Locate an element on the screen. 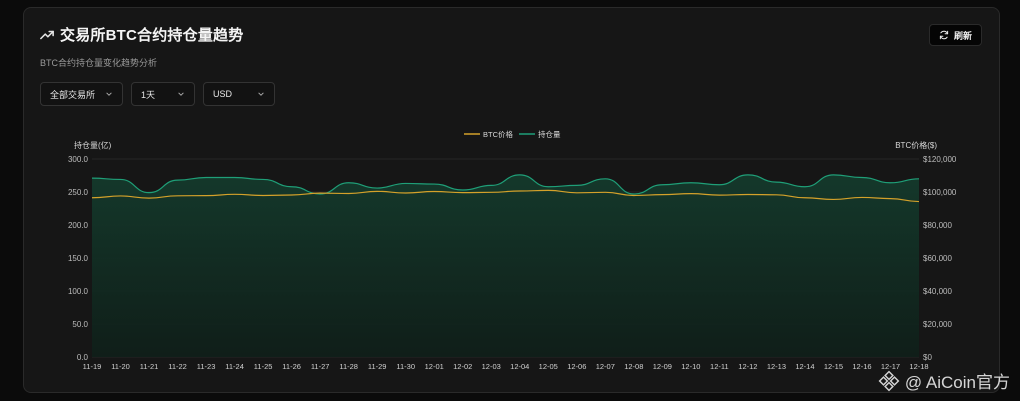  y-tick-right: $80,000 is located at coordinates (937, 225).